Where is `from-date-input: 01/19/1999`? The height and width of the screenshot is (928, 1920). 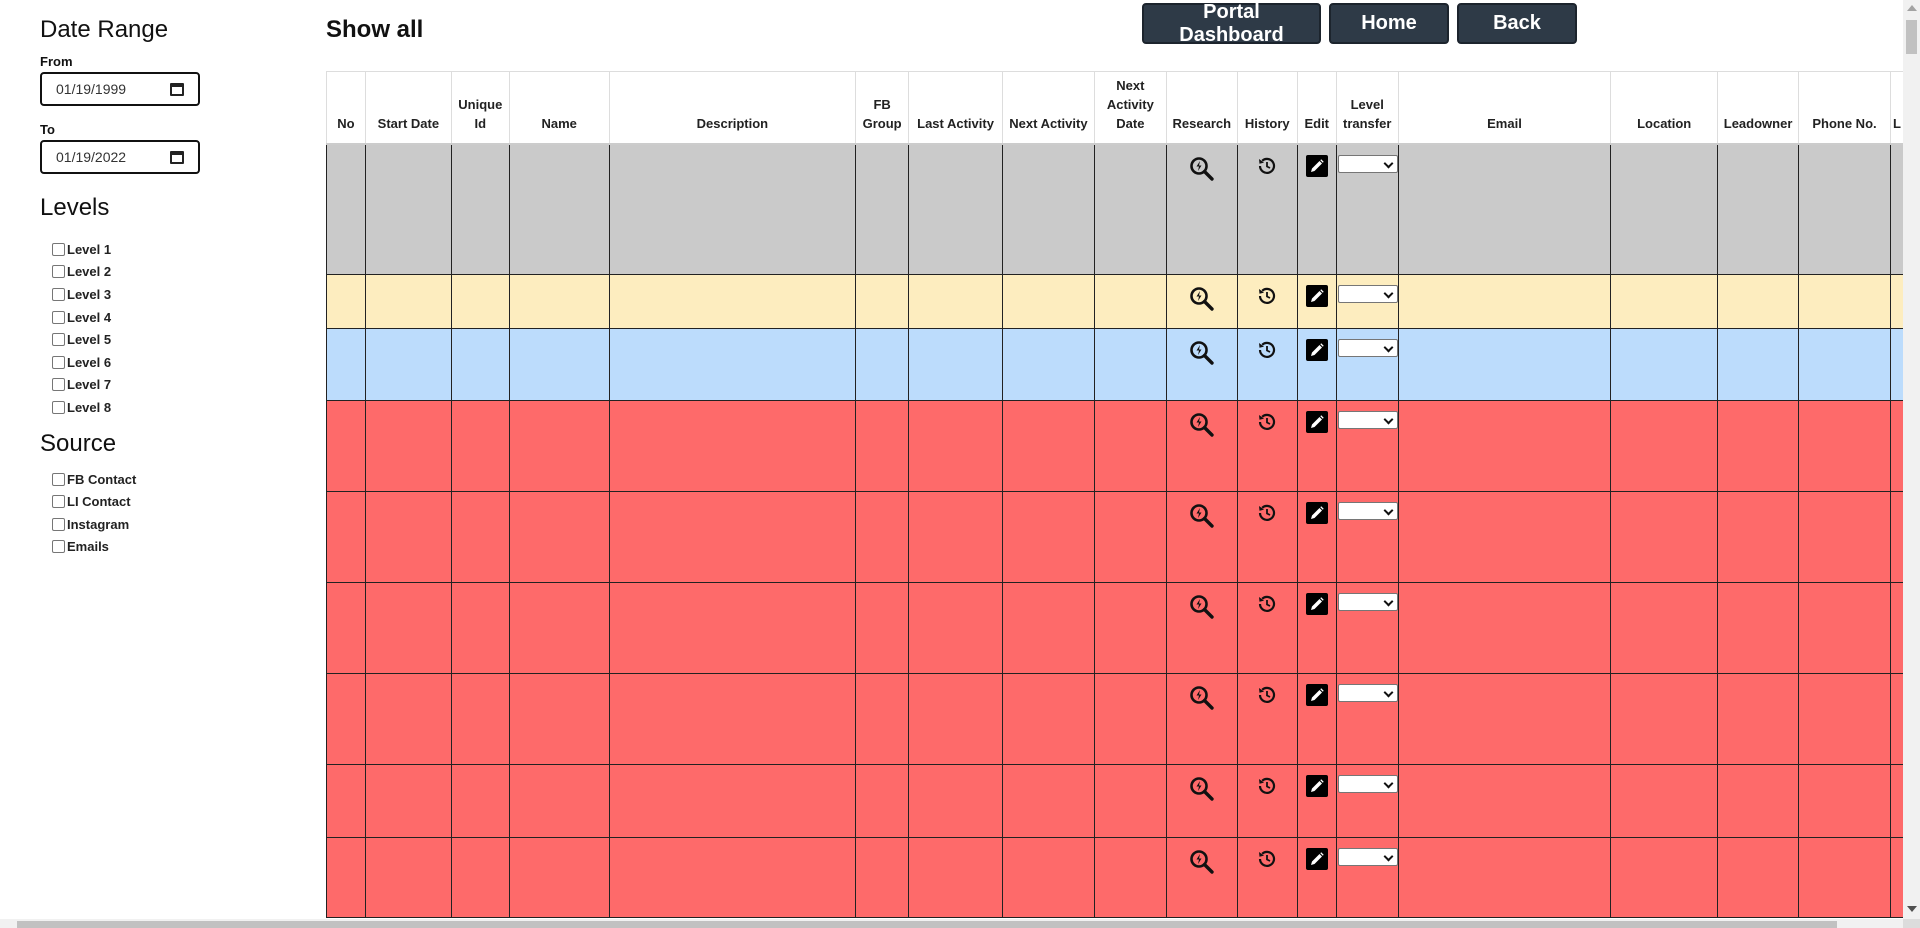 from-date-input: 01/19/1999 is located at coordinates (120, 89).